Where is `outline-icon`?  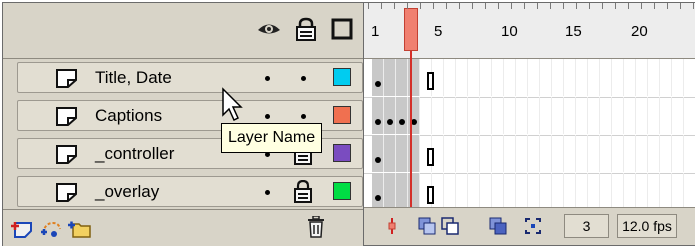 outline-icon is located at coordinates (342, 29).